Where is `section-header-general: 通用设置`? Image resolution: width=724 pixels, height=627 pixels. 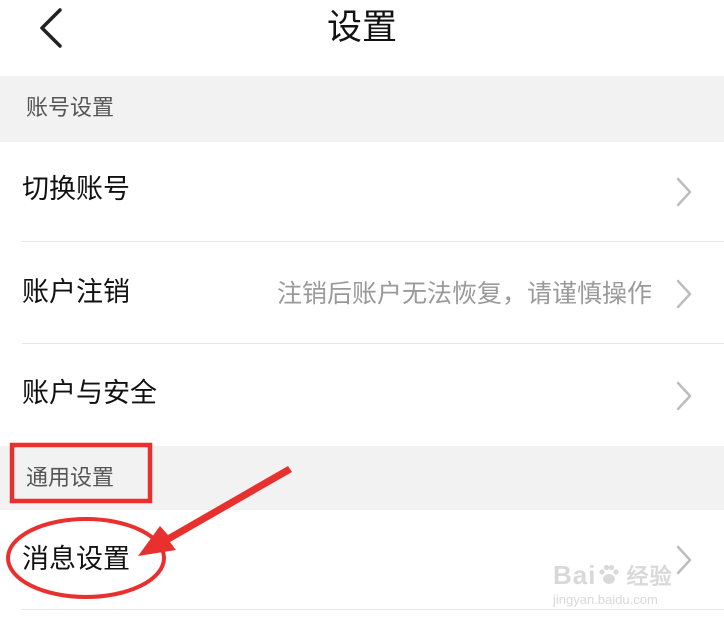 section-header-general: 通用设置 is located at coordinates (362, 478).